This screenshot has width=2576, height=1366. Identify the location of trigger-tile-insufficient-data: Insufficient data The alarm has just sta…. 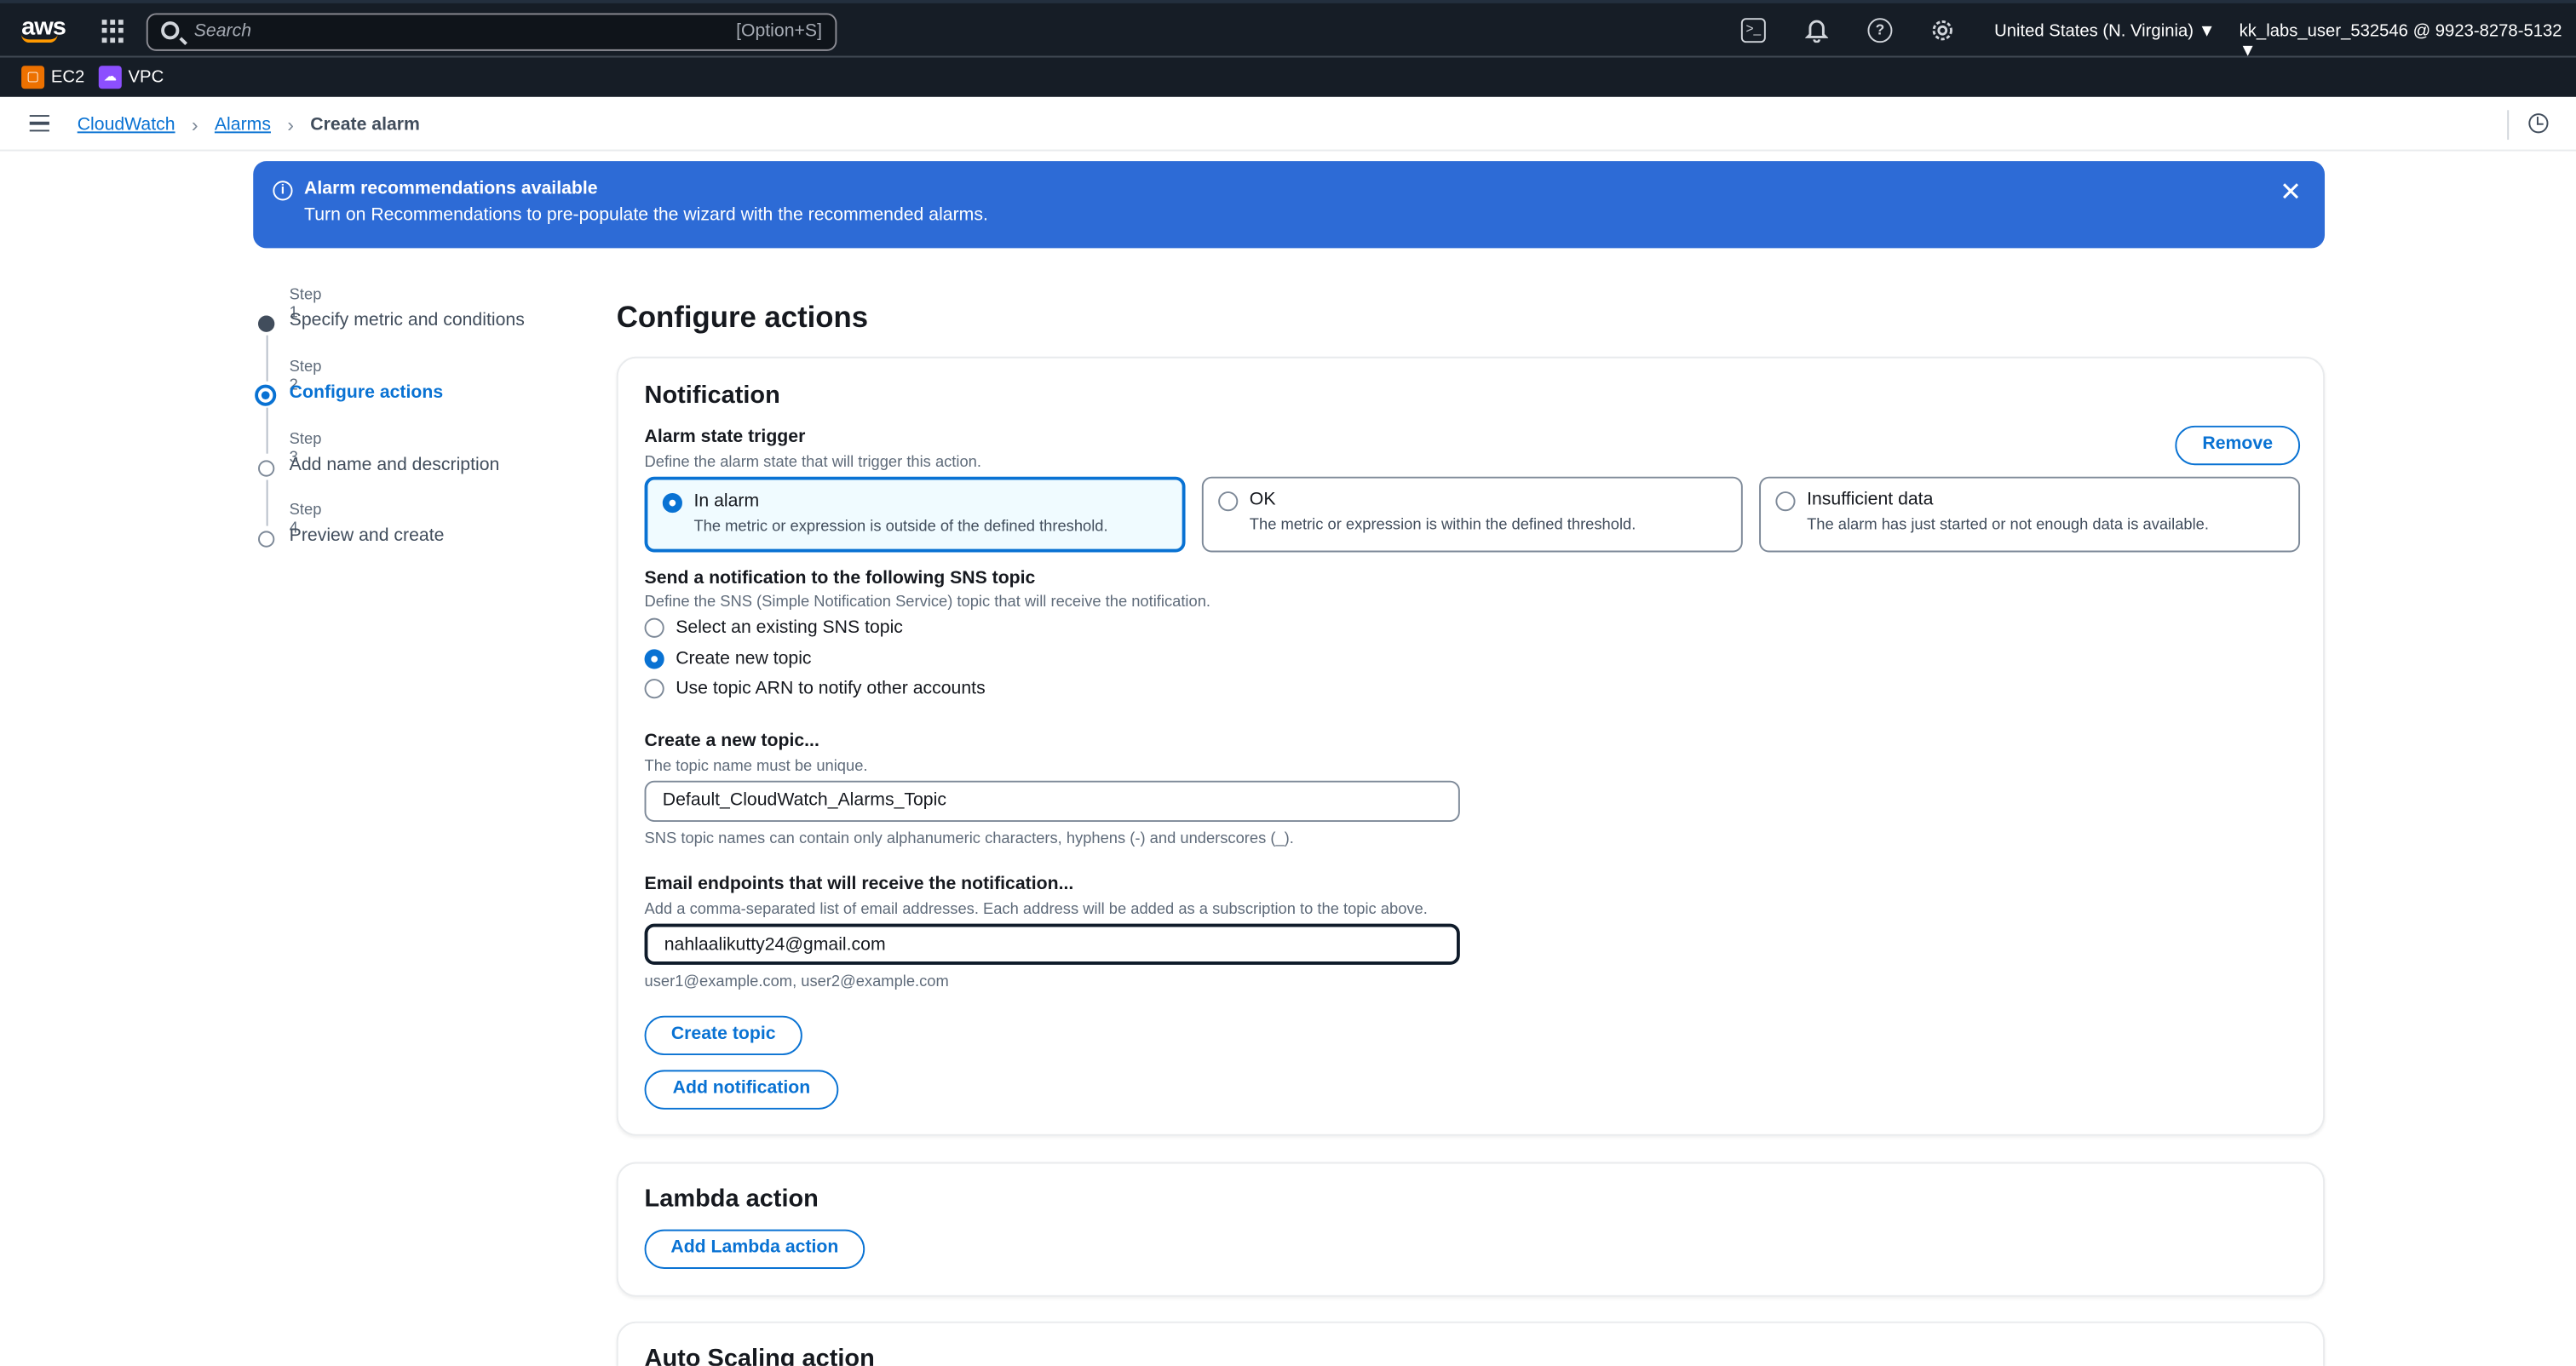
(2030, 514).